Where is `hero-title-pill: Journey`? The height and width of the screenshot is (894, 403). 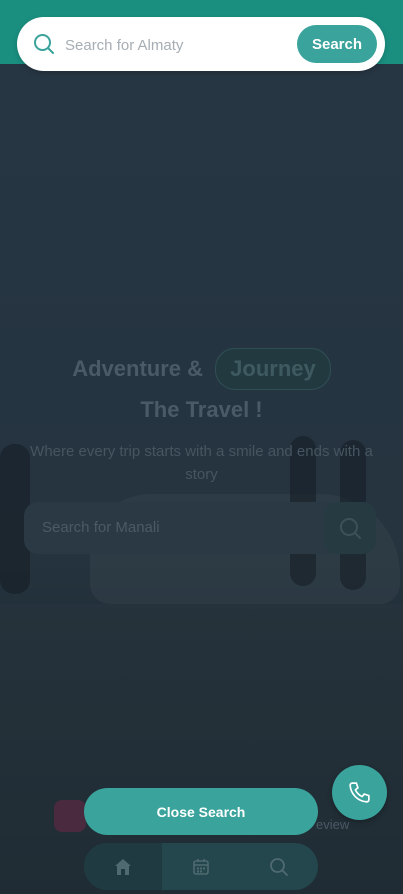 hero-title-pill: Journey is located at coordinates (273, 369).